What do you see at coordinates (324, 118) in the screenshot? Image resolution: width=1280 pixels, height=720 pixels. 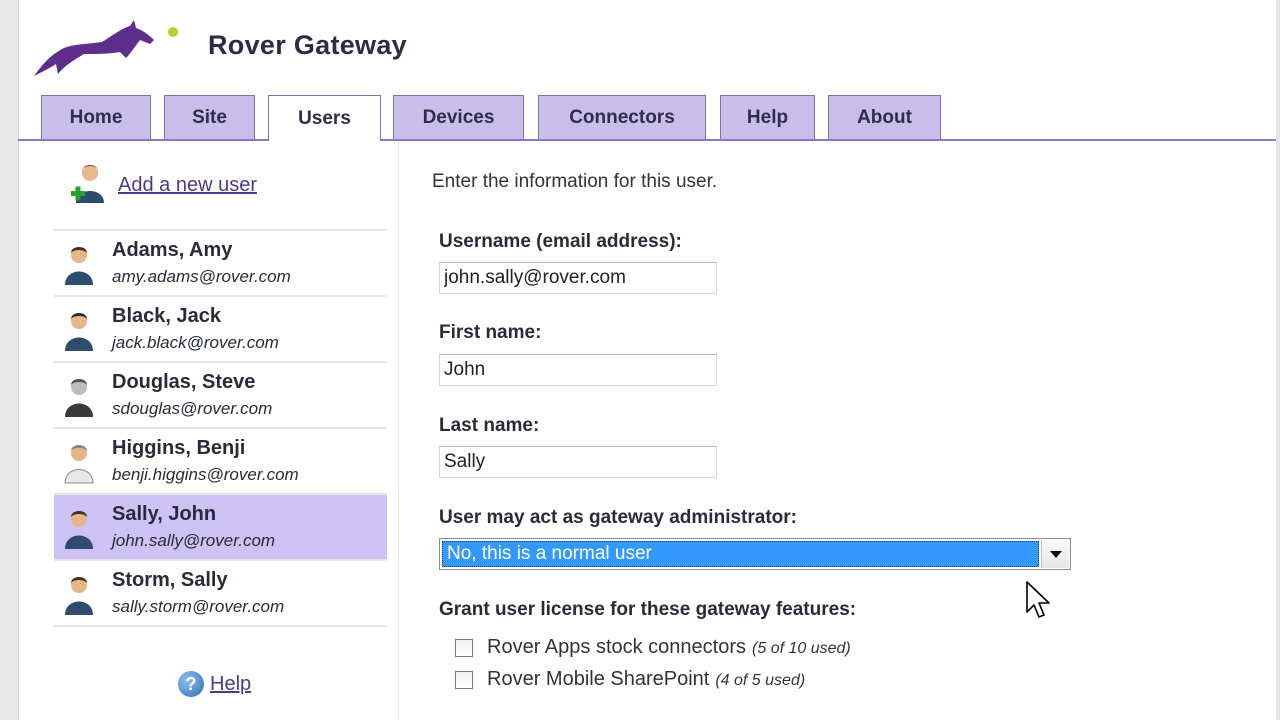 I see `tab-users: Users` at bounding box center [324, 118].